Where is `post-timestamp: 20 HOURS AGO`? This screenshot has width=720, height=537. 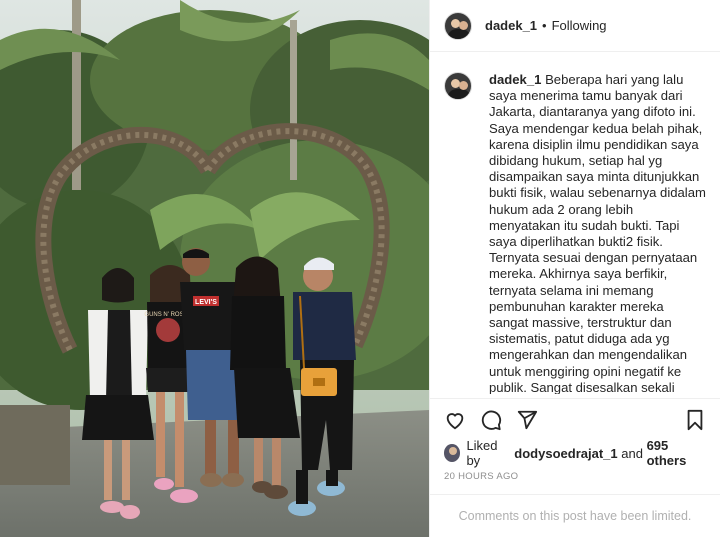
post-timestamp: 20 HOURS AGO is located at coordinates (575, 476).